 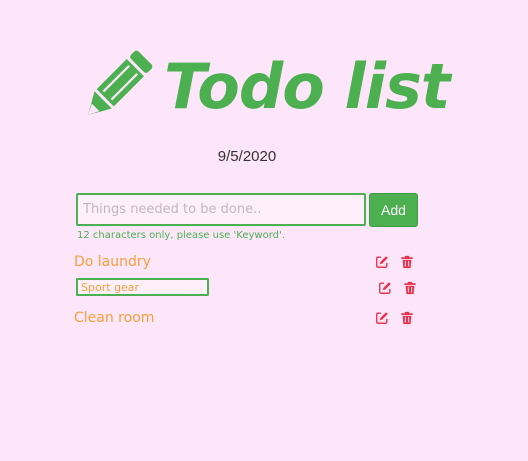 I want to click on todo-text: Clean room, so click(x=114, y=318).